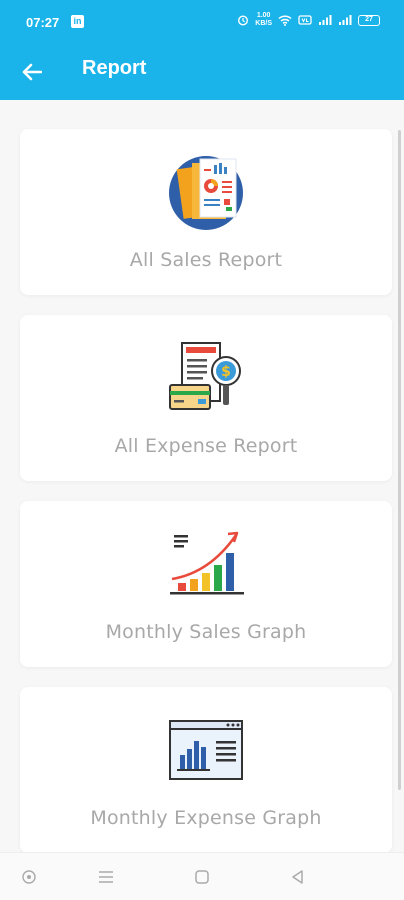 The height and width of the screenshot is (900, 404). I want to click on home-square-icon, so click(202, 877).